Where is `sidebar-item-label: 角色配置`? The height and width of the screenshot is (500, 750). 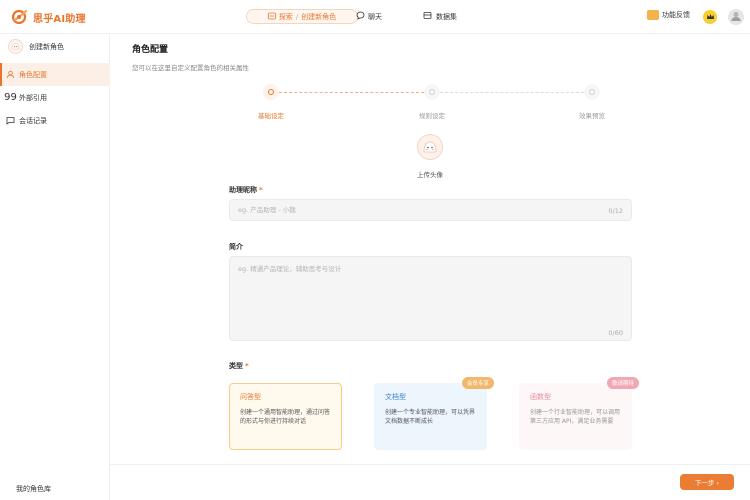
sidebar-item-label: 角色配置 is located at coordinates (33, 74).